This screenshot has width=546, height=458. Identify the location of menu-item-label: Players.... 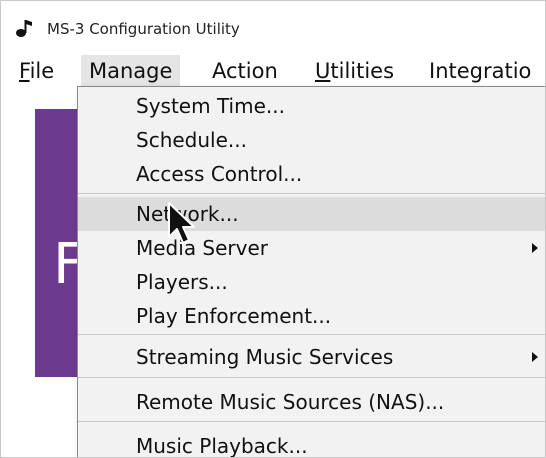
(182, 282).